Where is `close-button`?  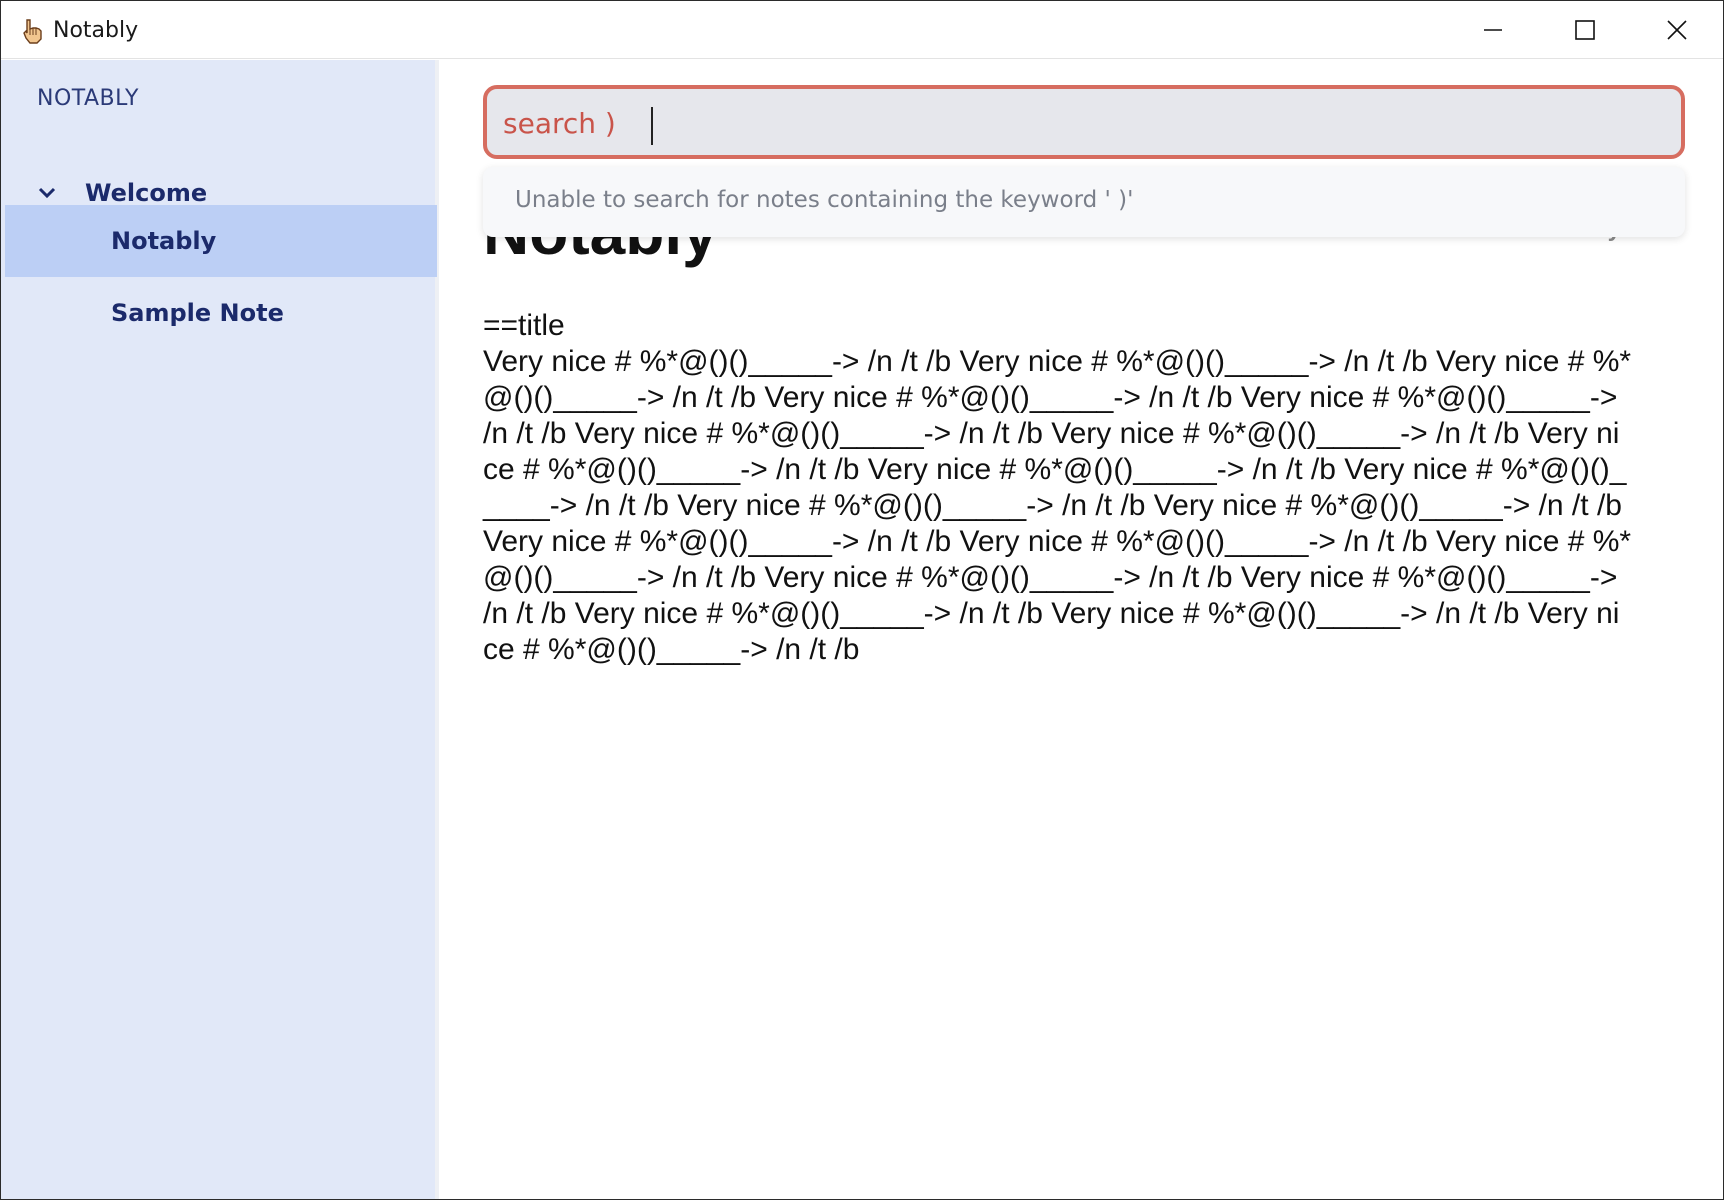 close-button is located at coordinates (1677, 30).